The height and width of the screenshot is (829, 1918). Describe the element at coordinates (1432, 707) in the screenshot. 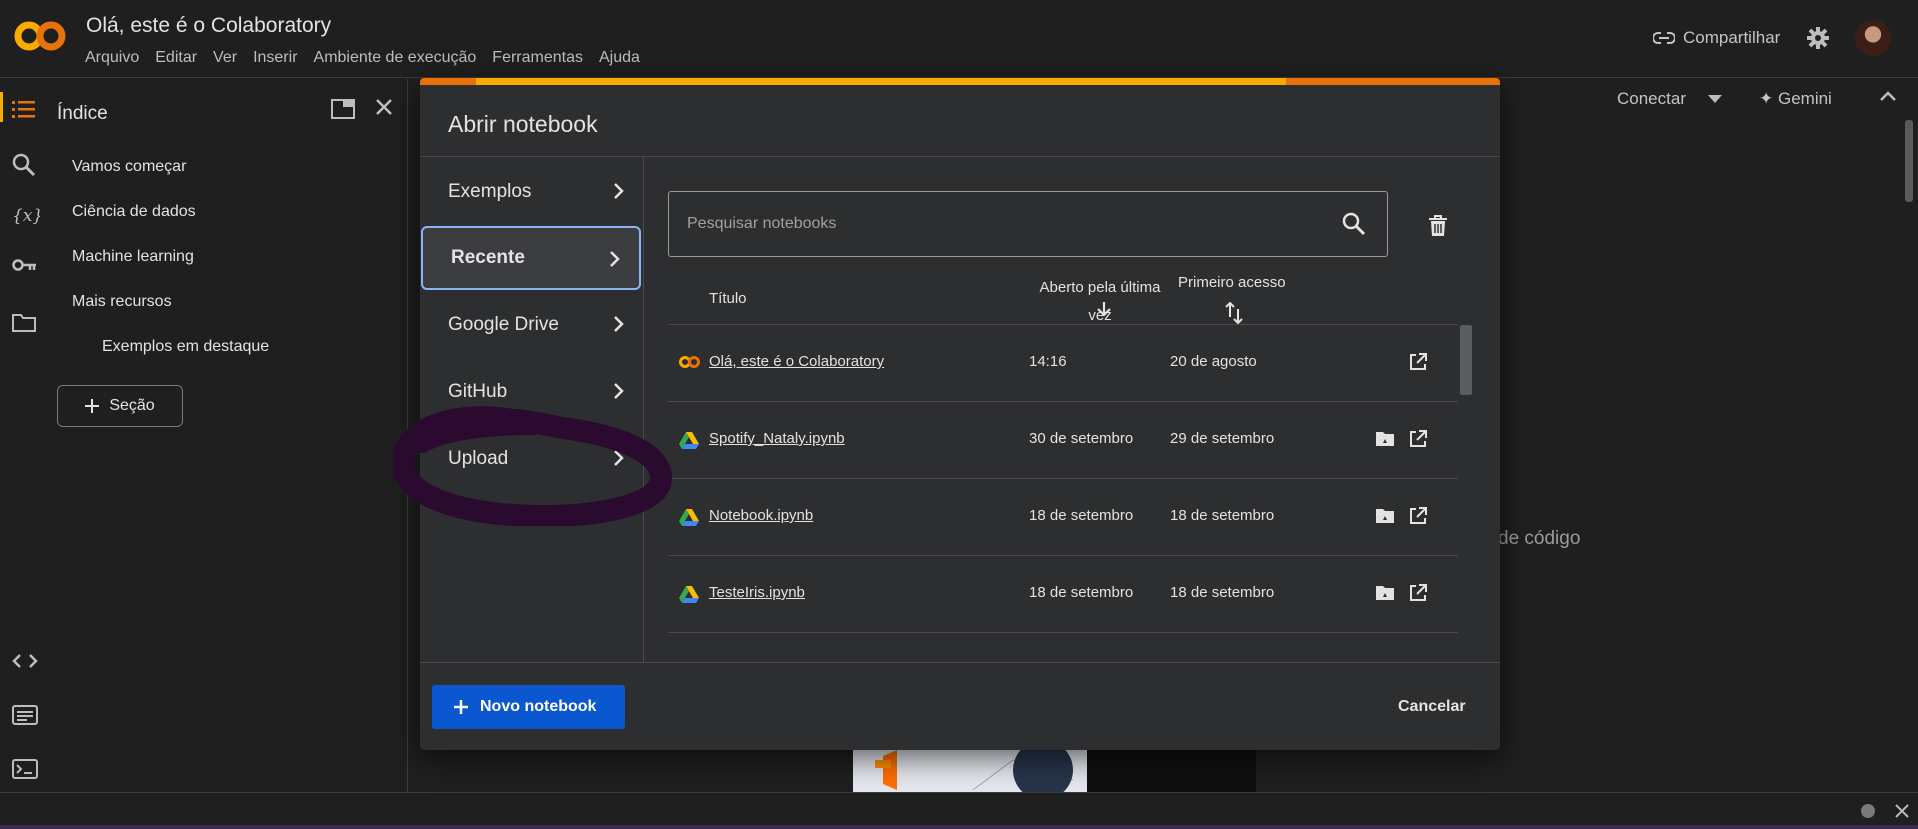

I see `cancel-button: Cancelar` at that location.